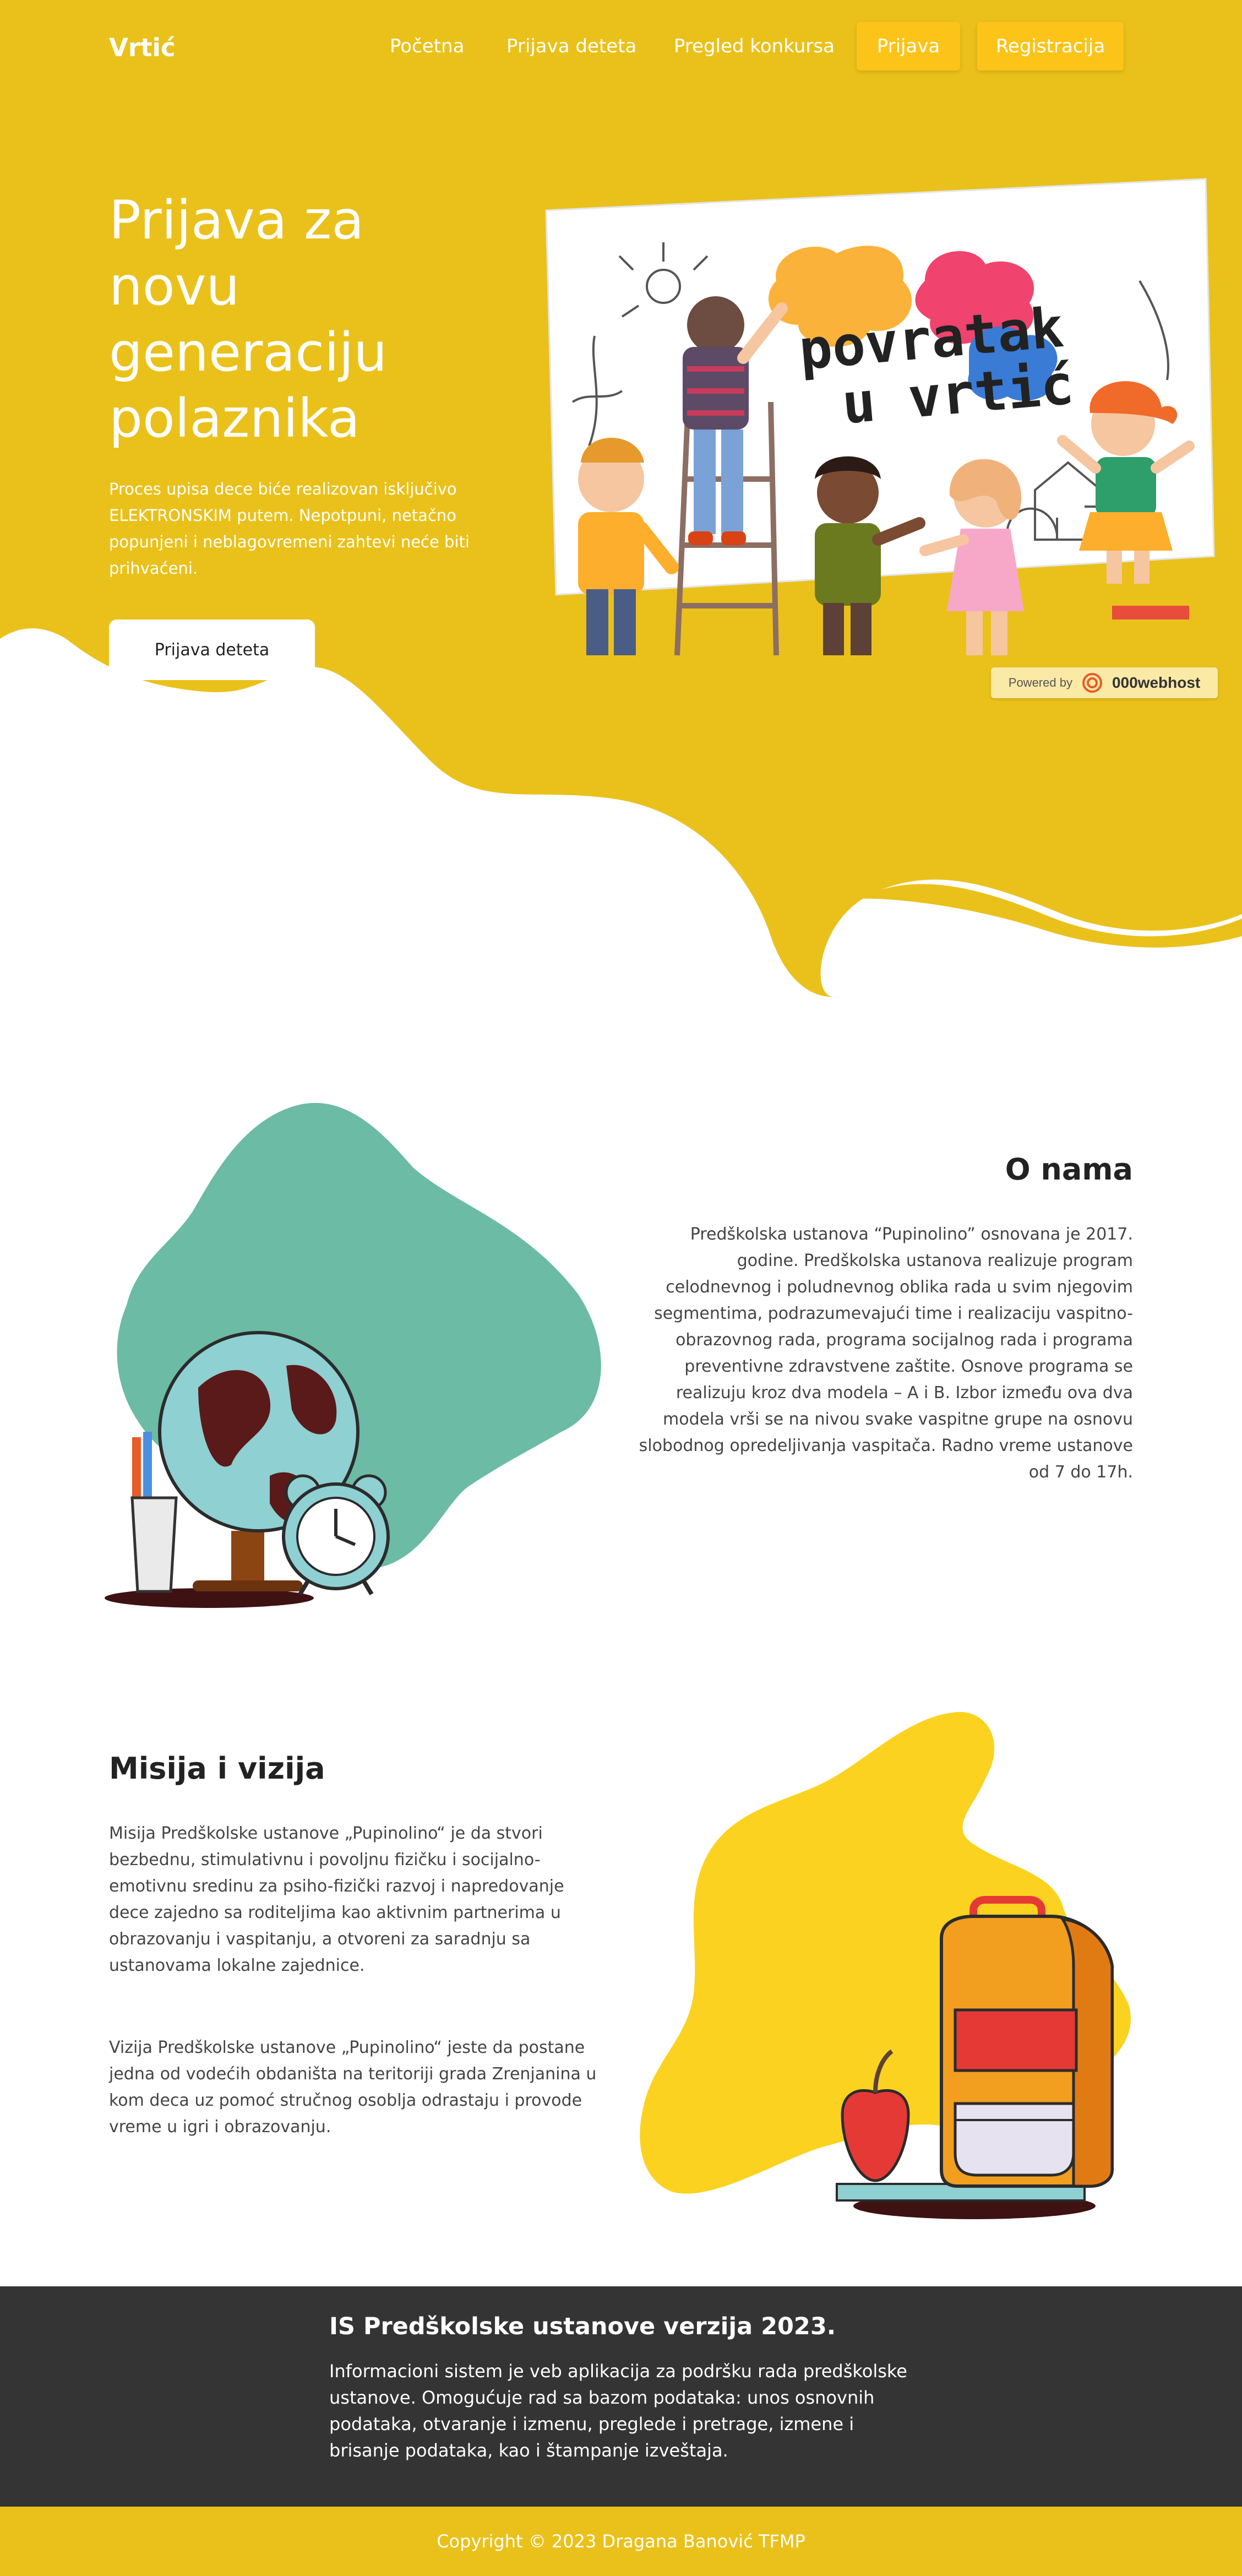 This screenshot has height=2576, width=1242. What do you see at coordinates (885, 1965) in the screenshot?
I see `school-backpack-and-apple-illustration` at bounding box center [885, 1965].